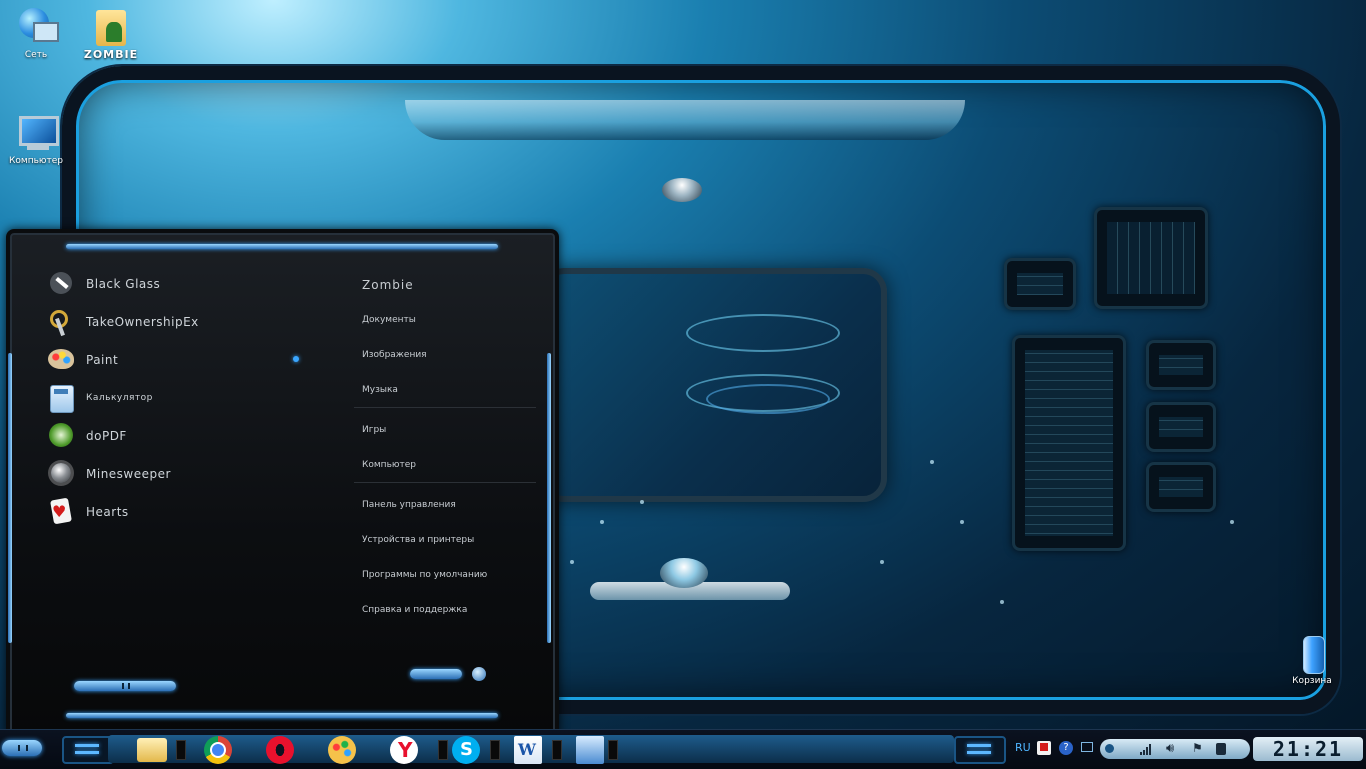 This screenshot has width=1366, height=769. Describe the element at coordinates (445, 574) in the screenshot. I see `place-default-programs: Программы по умолчанию` at that location.